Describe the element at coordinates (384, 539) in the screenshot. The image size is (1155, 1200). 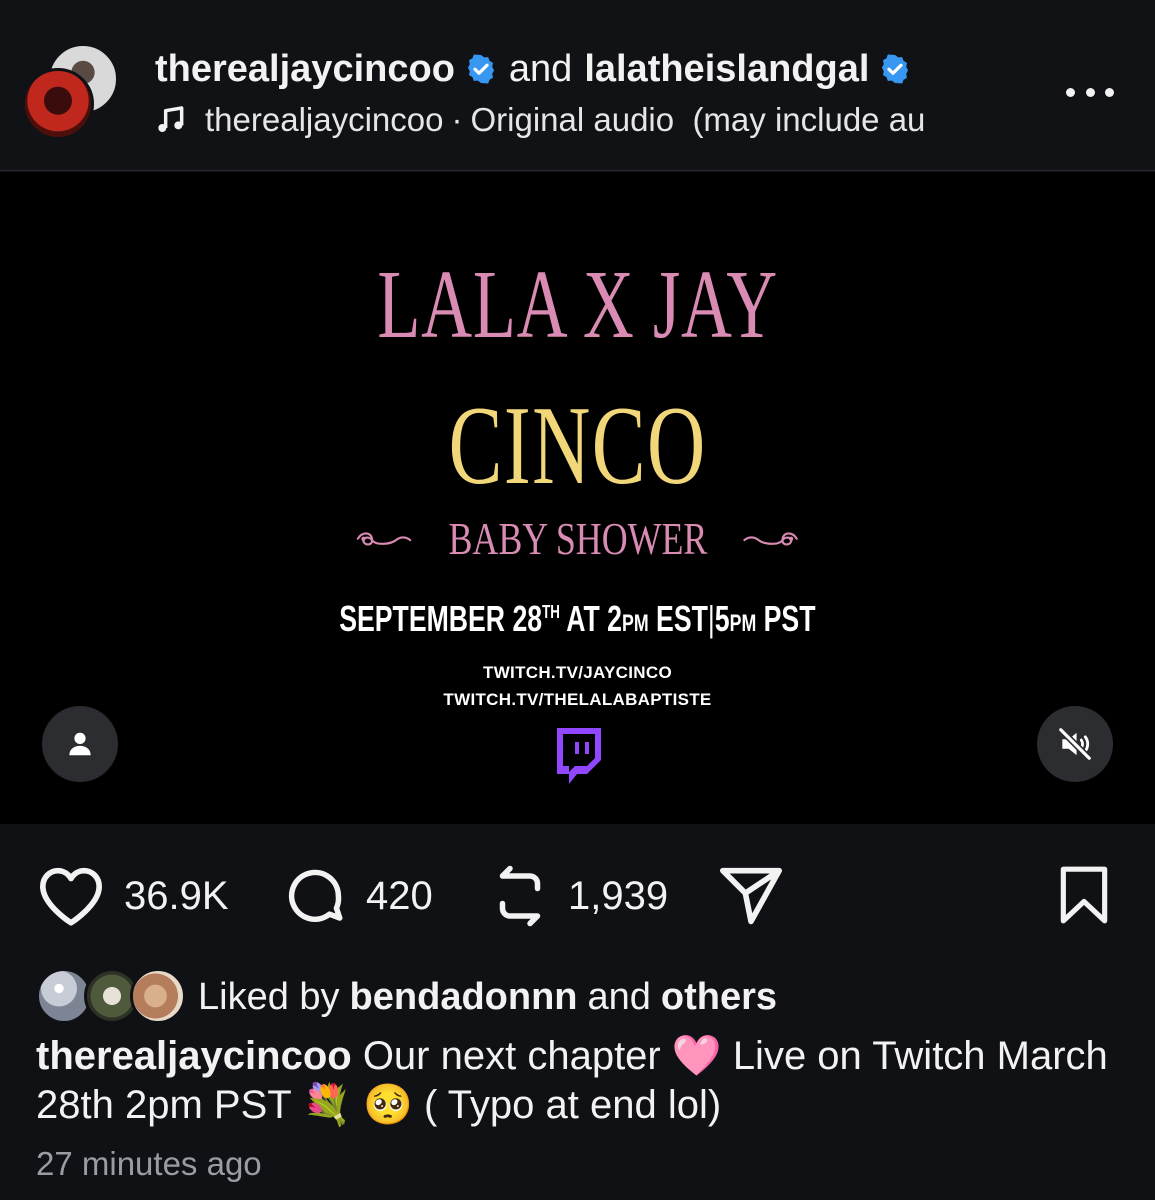
I see `flourish-left-icon` at that location.